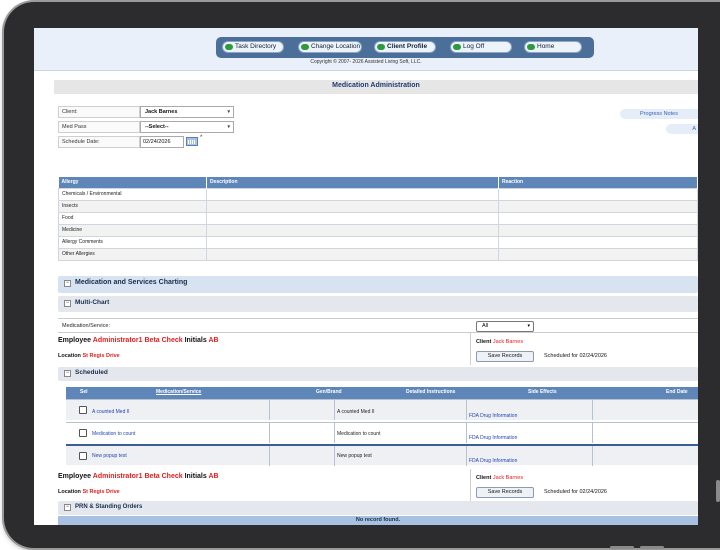 The height and width of the screenshot is (550, 720). I want to click on medication-col-header: Medication/Service, so click(178, 392).